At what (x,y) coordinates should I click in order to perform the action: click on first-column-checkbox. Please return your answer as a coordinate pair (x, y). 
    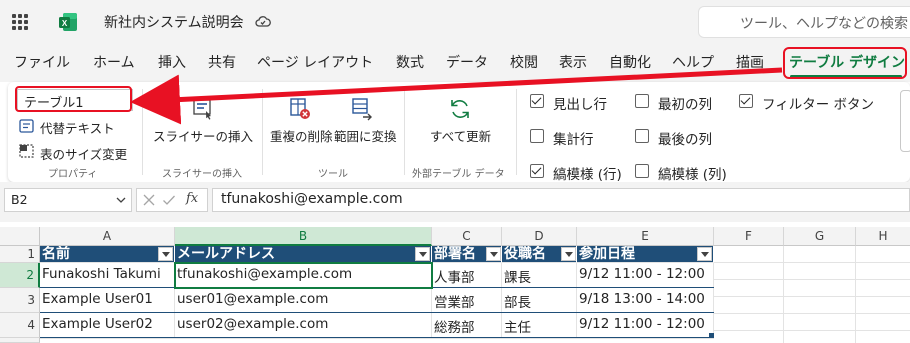
    Looking at the image, I should click on (642, 101).